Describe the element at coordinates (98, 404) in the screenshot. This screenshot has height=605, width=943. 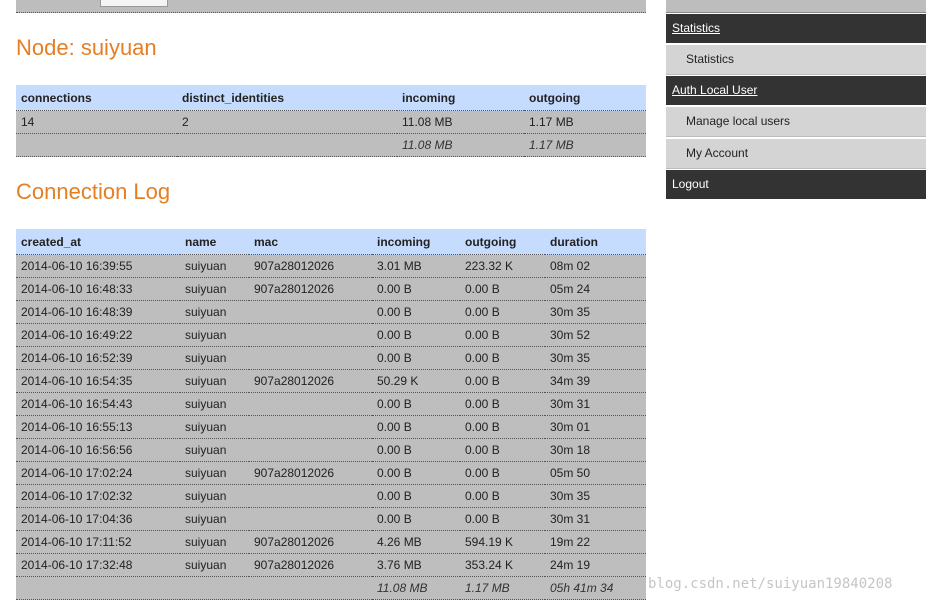
I see `table-cell: 2014-06-10 16:54:43` at that location.